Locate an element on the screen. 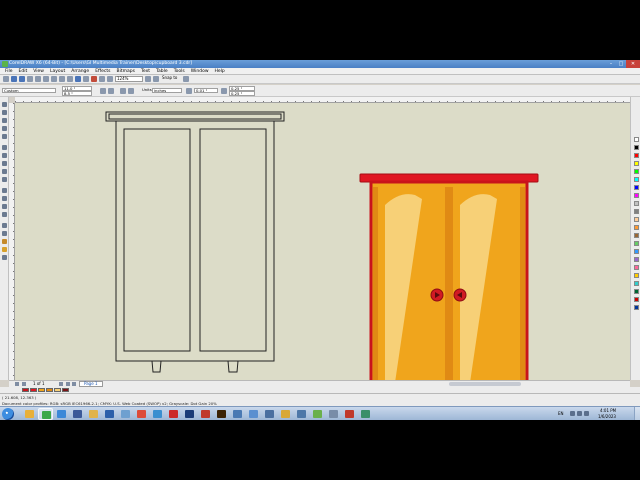 The width and height of the screenshot is (640, 480). paste-icon is located at coordinates (54, 79).